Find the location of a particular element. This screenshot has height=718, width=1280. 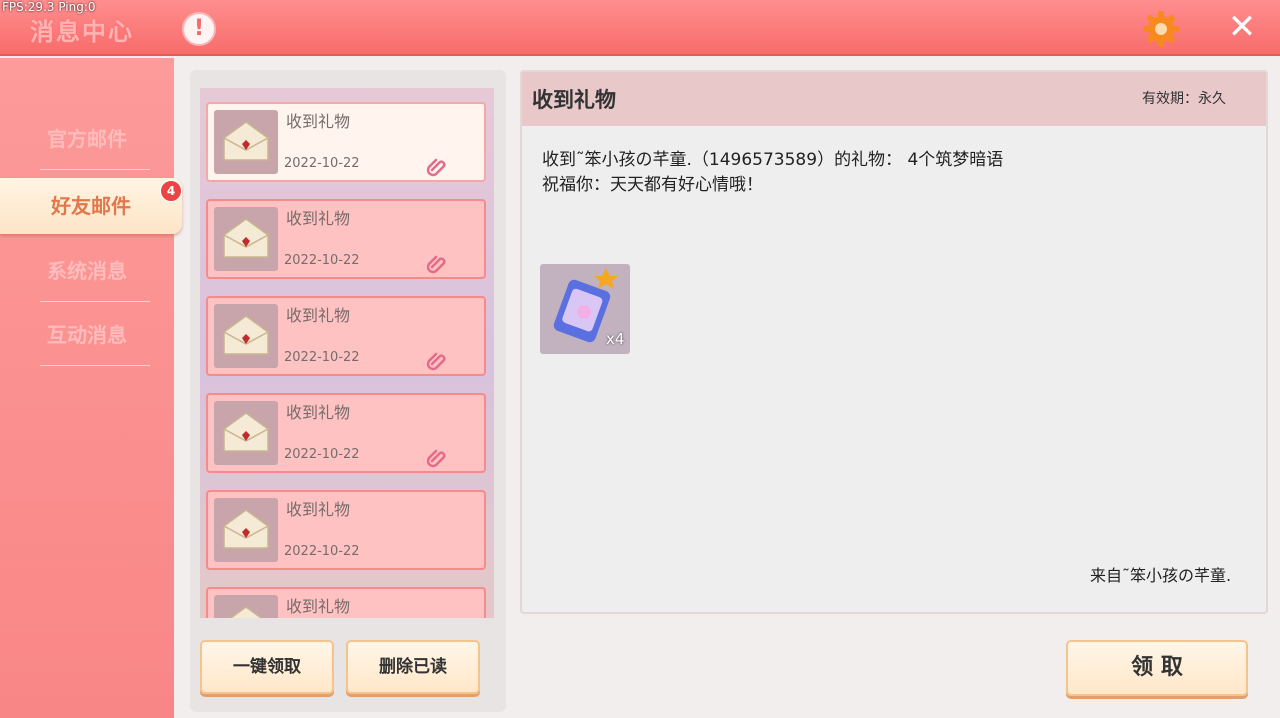

gear-icon is located at coordinates (1161, 29).